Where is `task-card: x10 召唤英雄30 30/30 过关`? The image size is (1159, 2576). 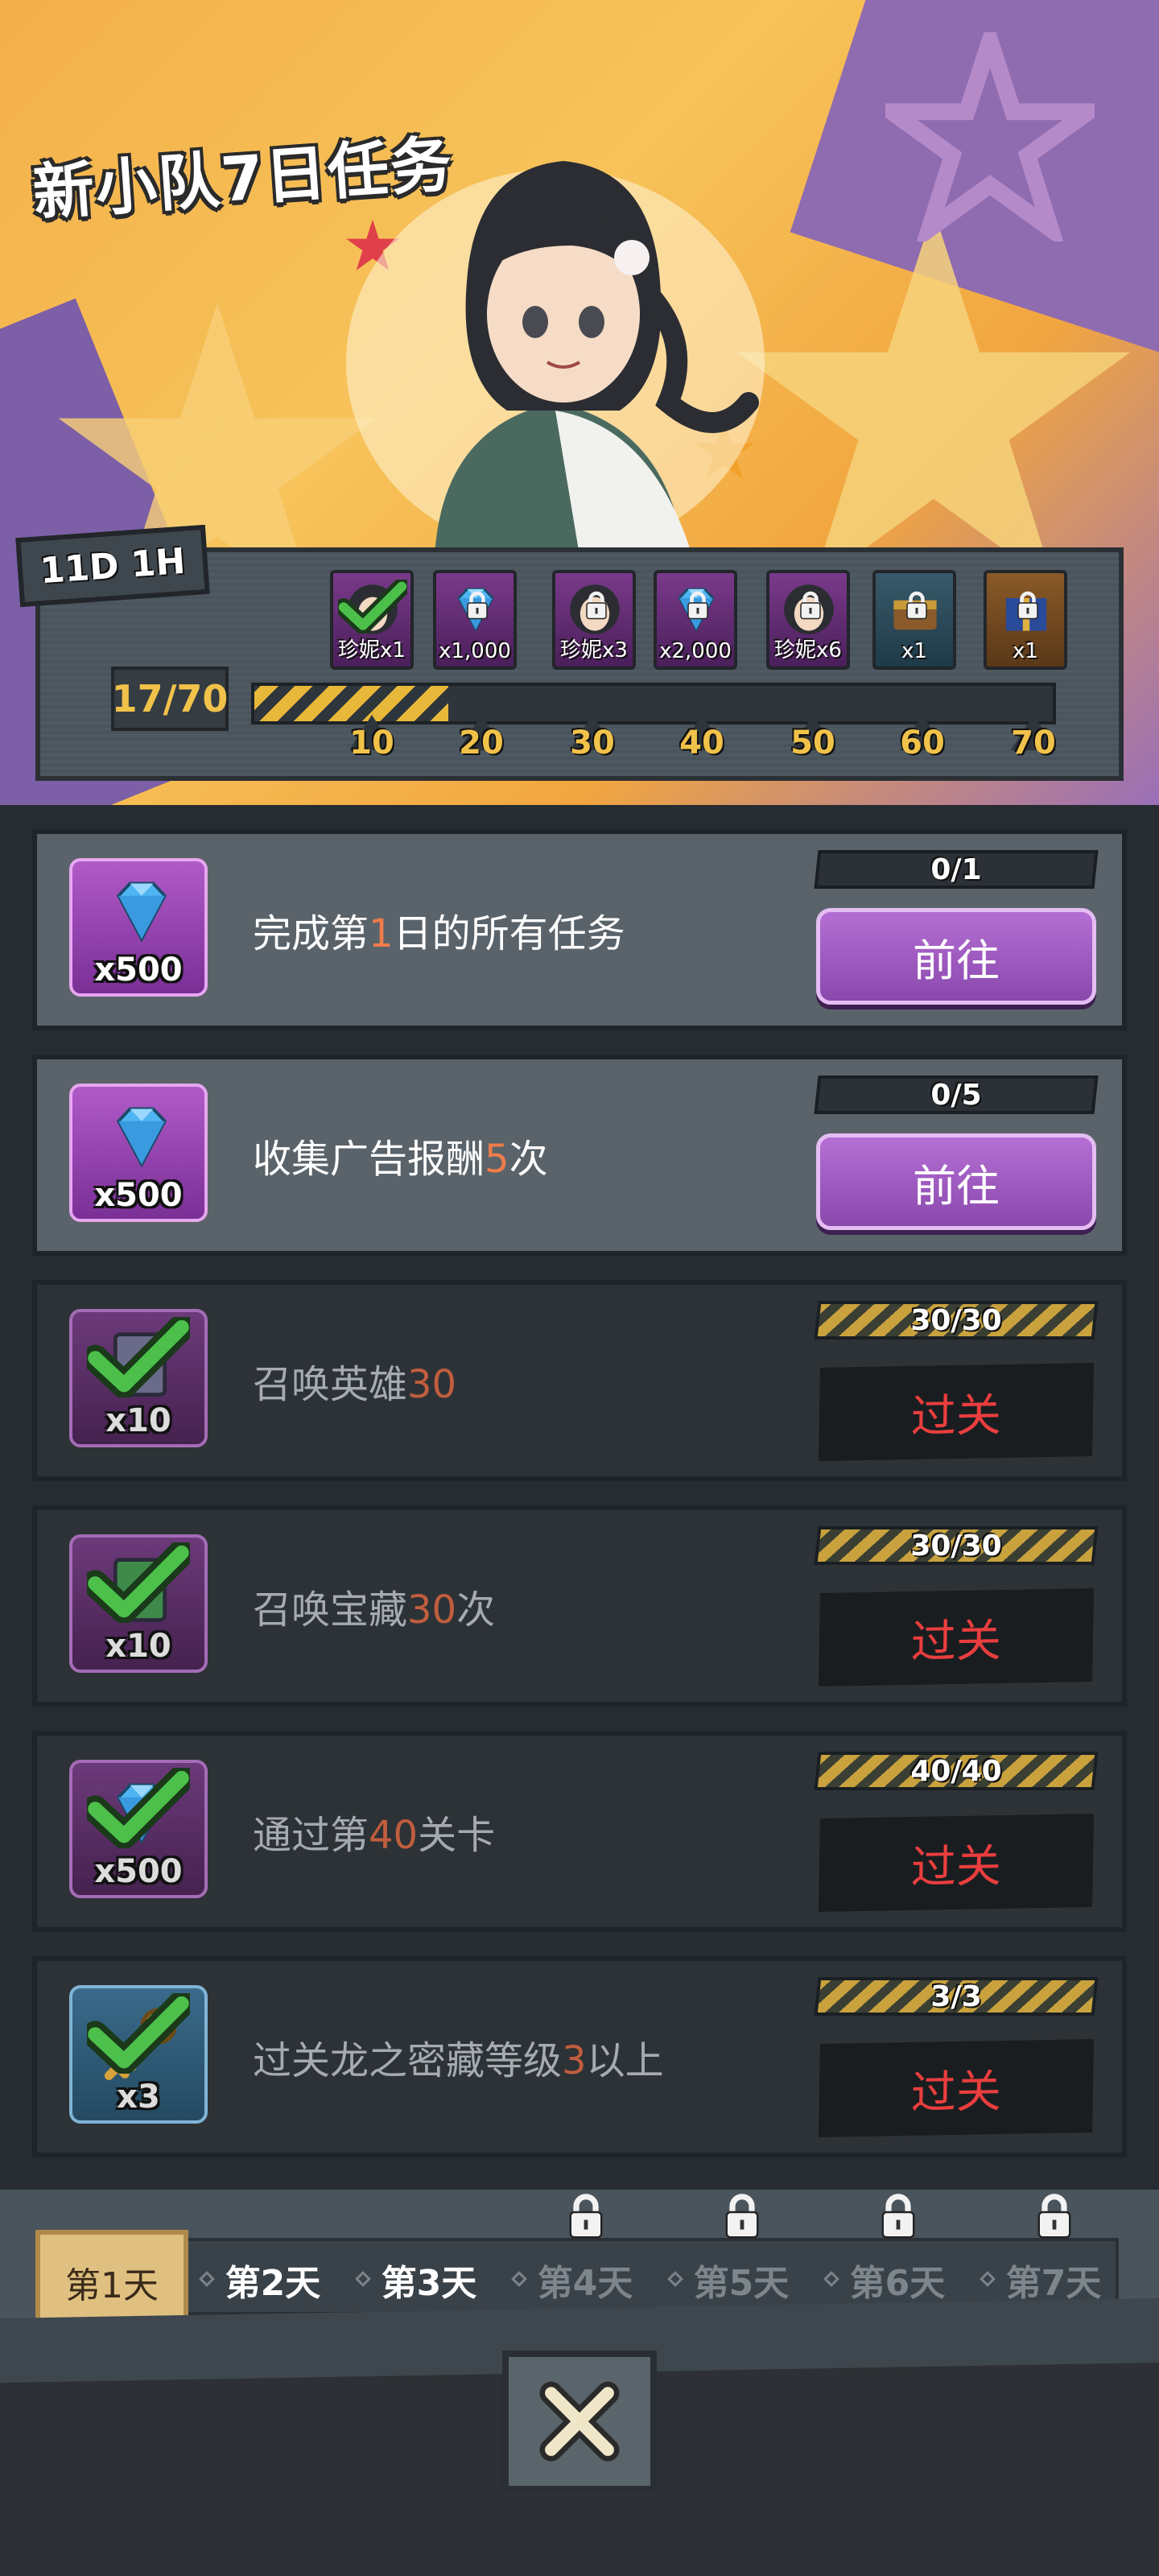
task-card: x10 召唤英雄30 30/30 过关 is located at coordinates (579, 1380).